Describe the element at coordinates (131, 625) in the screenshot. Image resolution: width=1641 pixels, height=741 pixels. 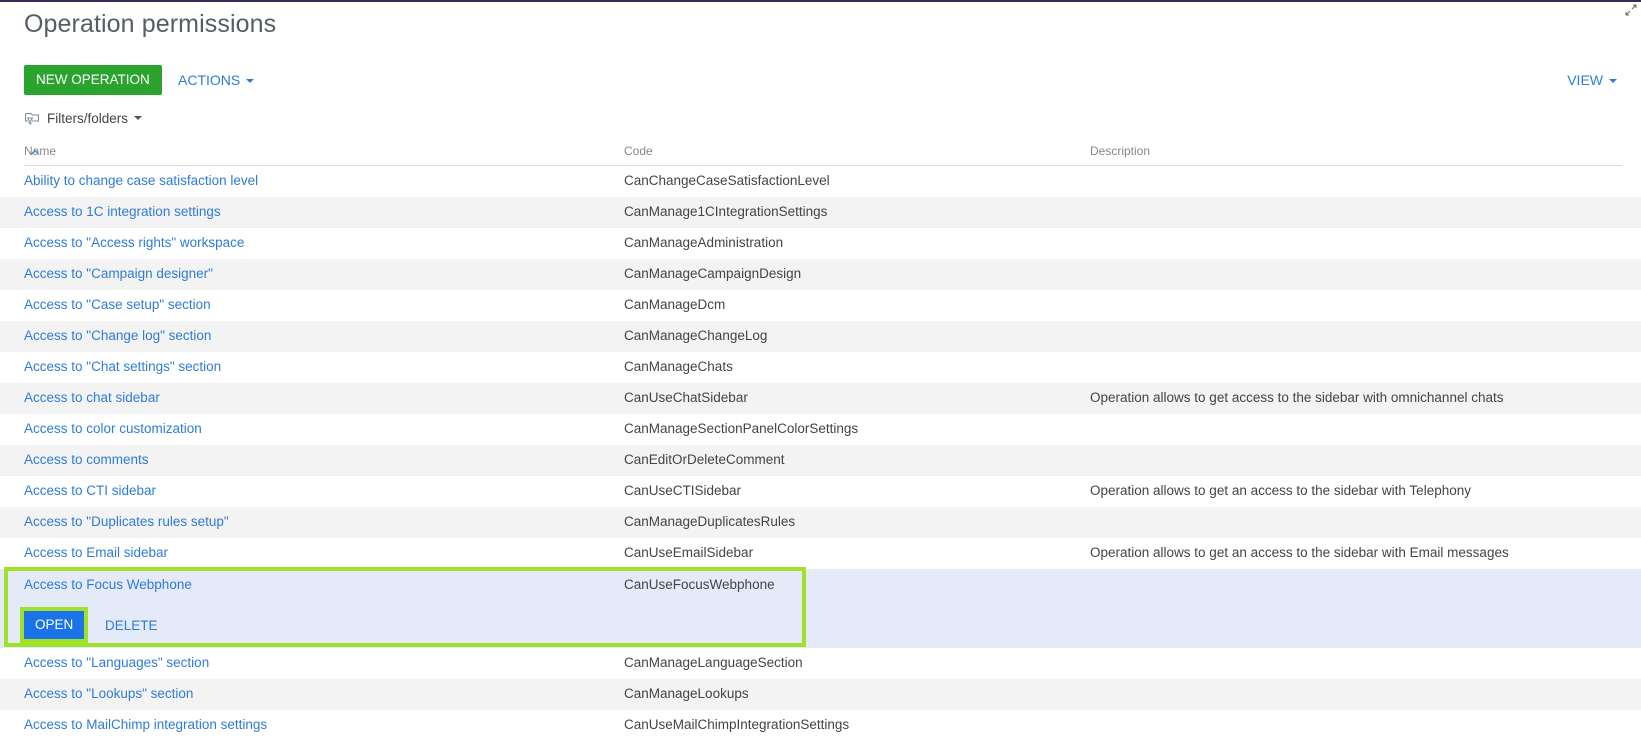
I see `delete-button: DELETE` at that location.